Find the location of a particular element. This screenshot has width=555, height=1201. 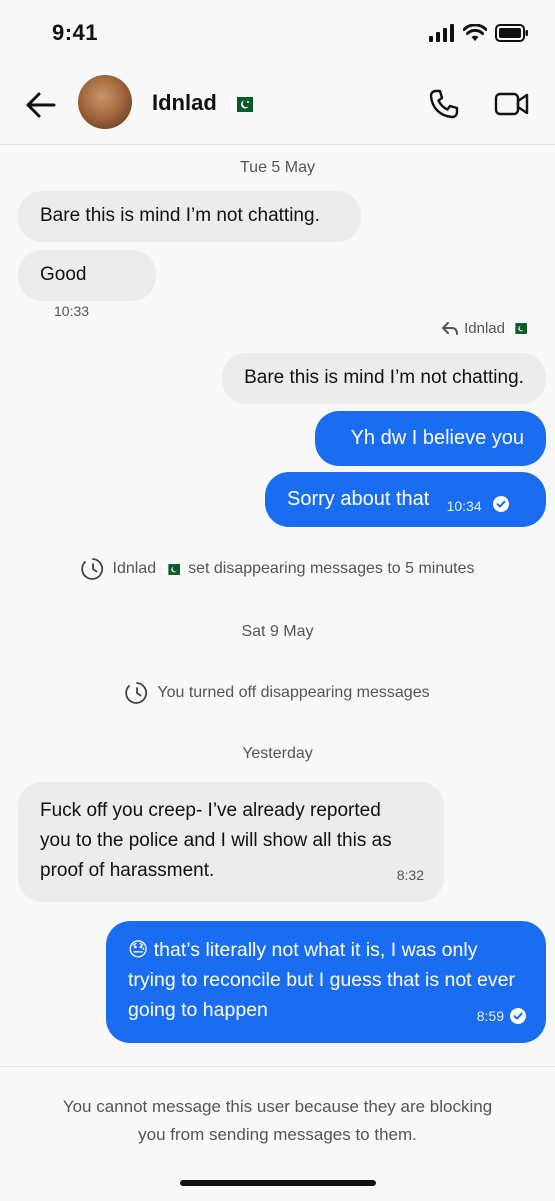

message-meta: 8:59 is located at coordinates (501, 1016).